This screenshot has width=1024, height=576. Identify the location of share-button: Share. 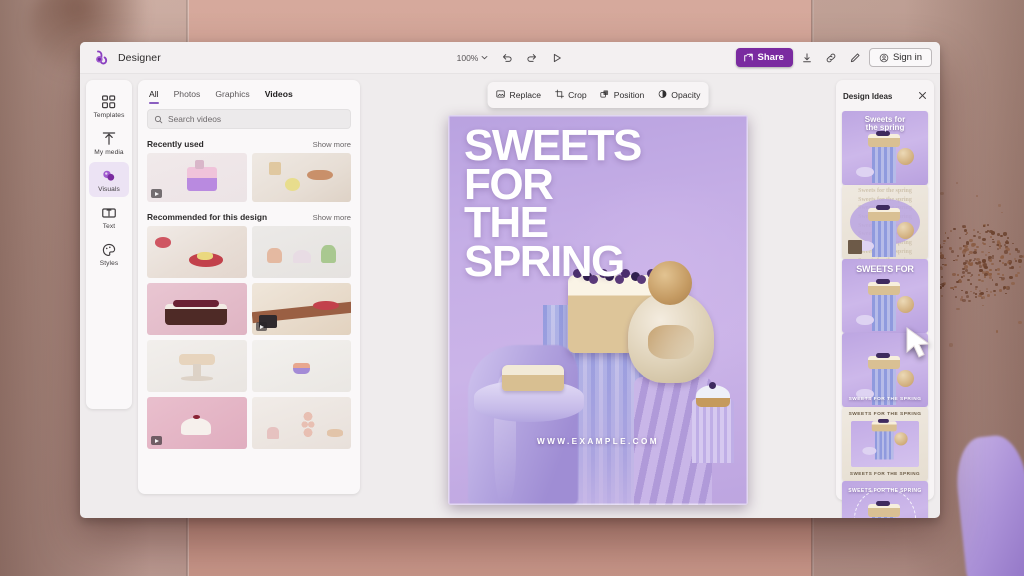
(764, 57).